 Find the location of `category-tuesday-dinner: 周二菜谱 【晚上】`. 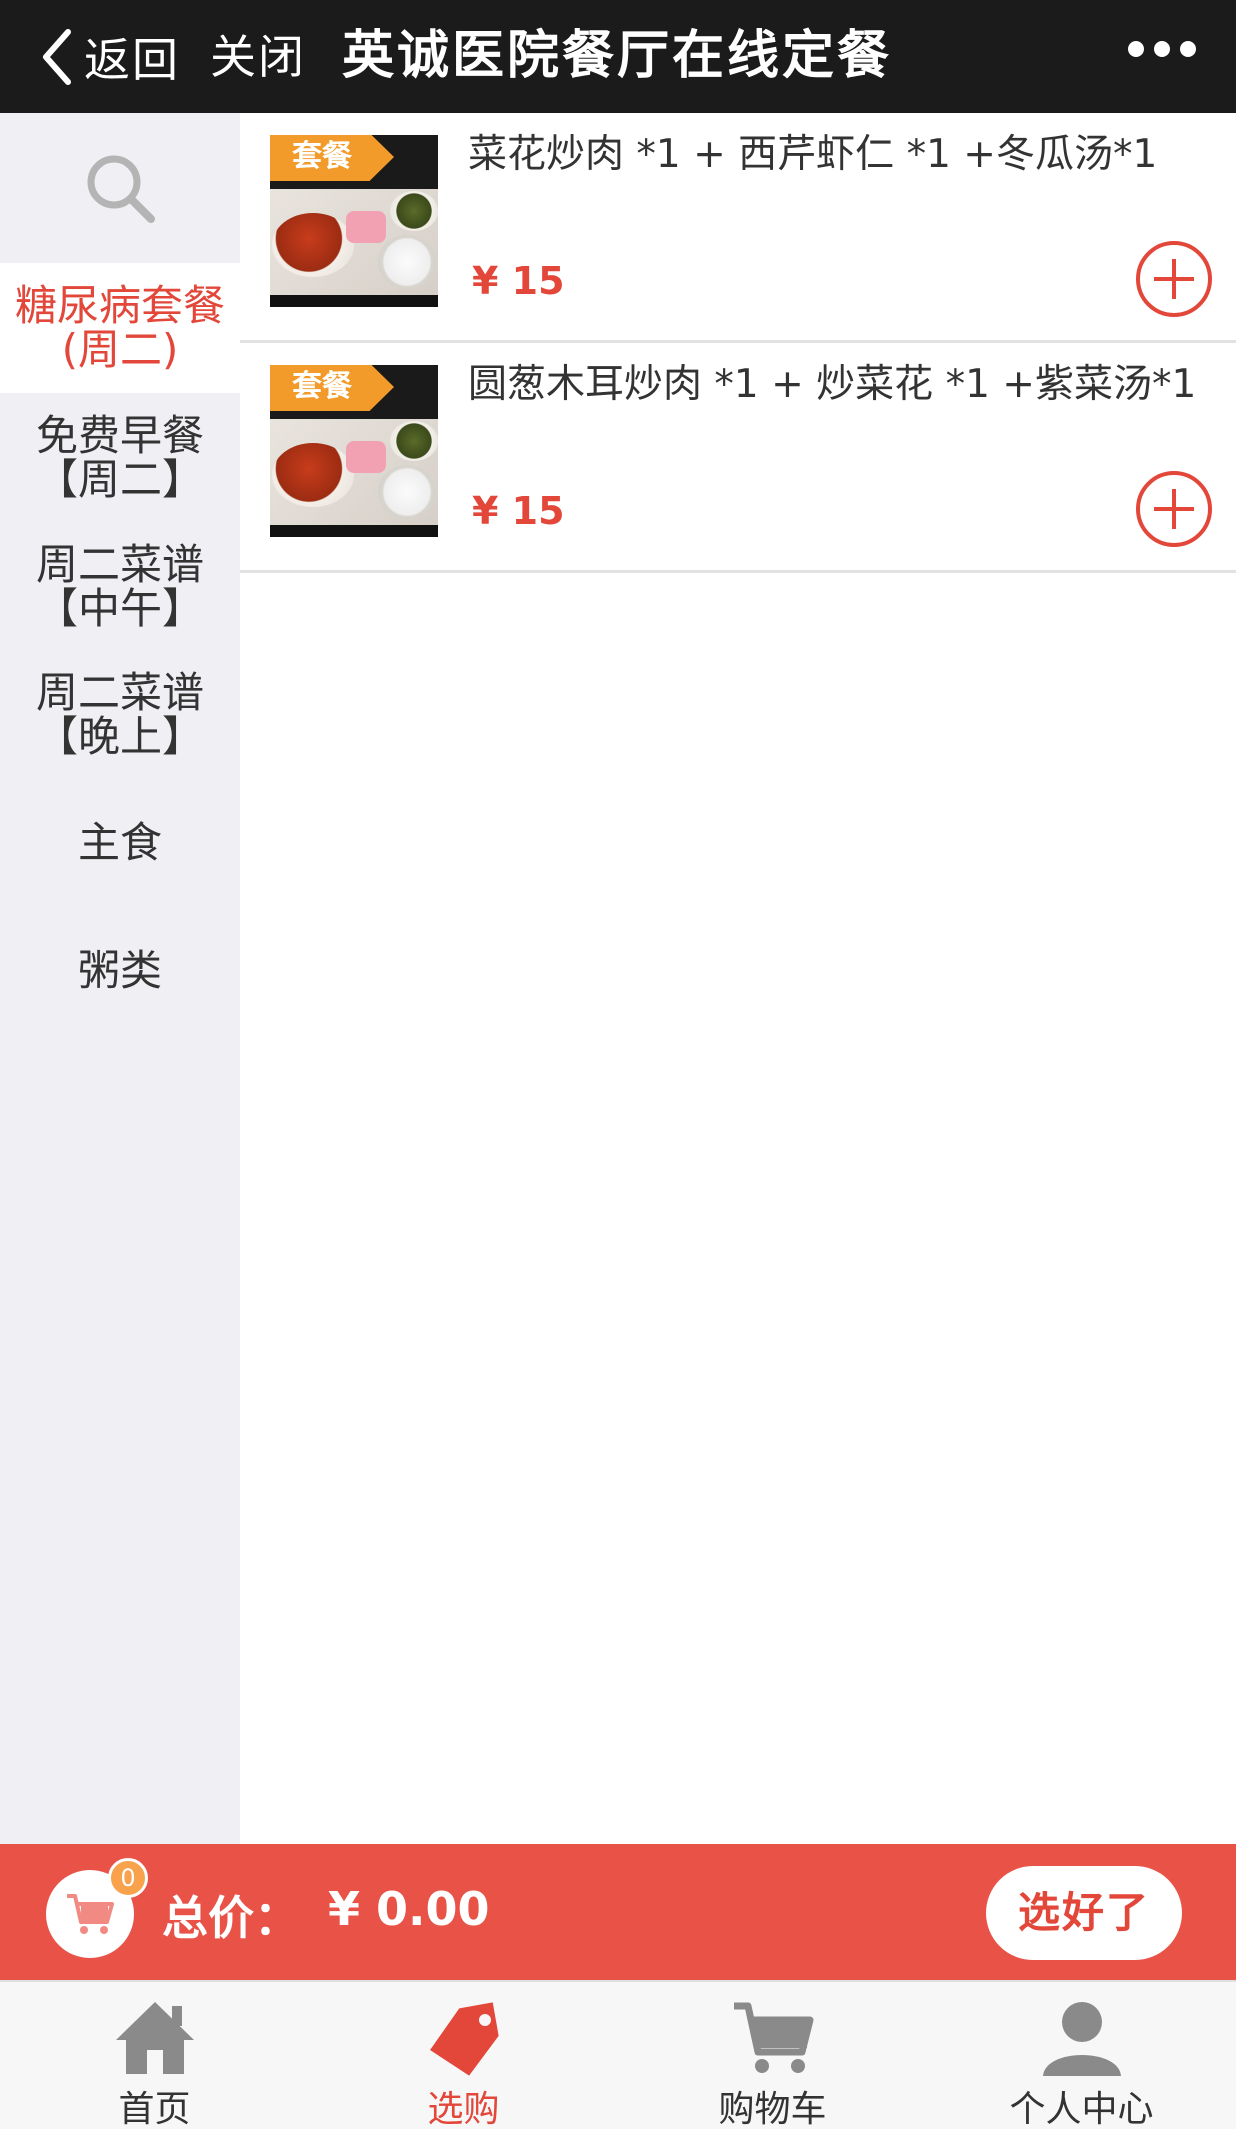

category-tuesday-dinner: 周二菜谱 【晚上】 is located at coordinates (120, 715).